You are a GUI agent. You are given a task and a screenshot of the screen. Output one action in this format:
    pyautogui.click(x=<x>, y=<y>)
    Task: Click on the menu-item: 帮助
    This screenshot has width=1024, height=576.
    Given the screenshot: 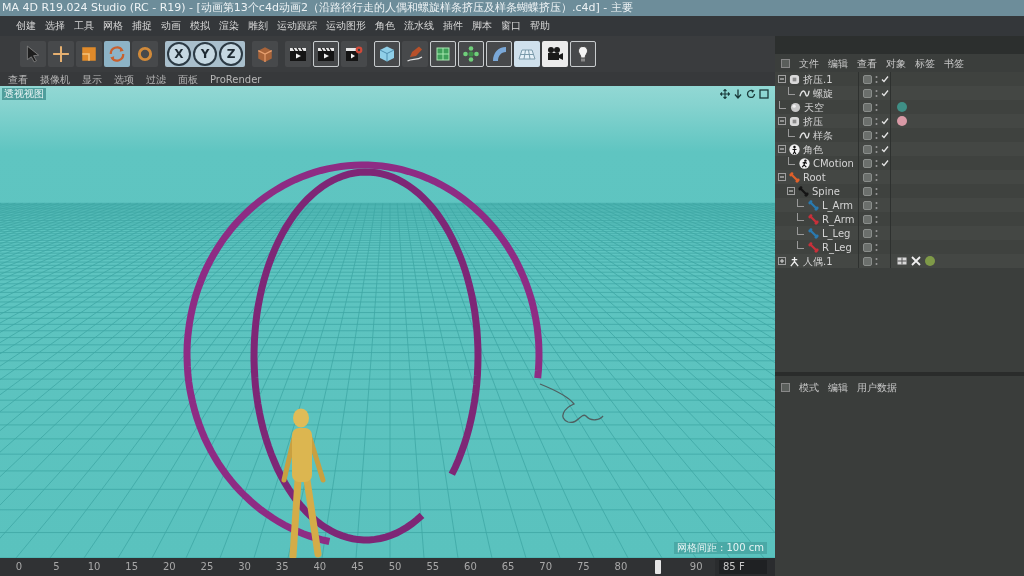 What is the action you would take?
    pyautogui.click(x=540, y=26)
    